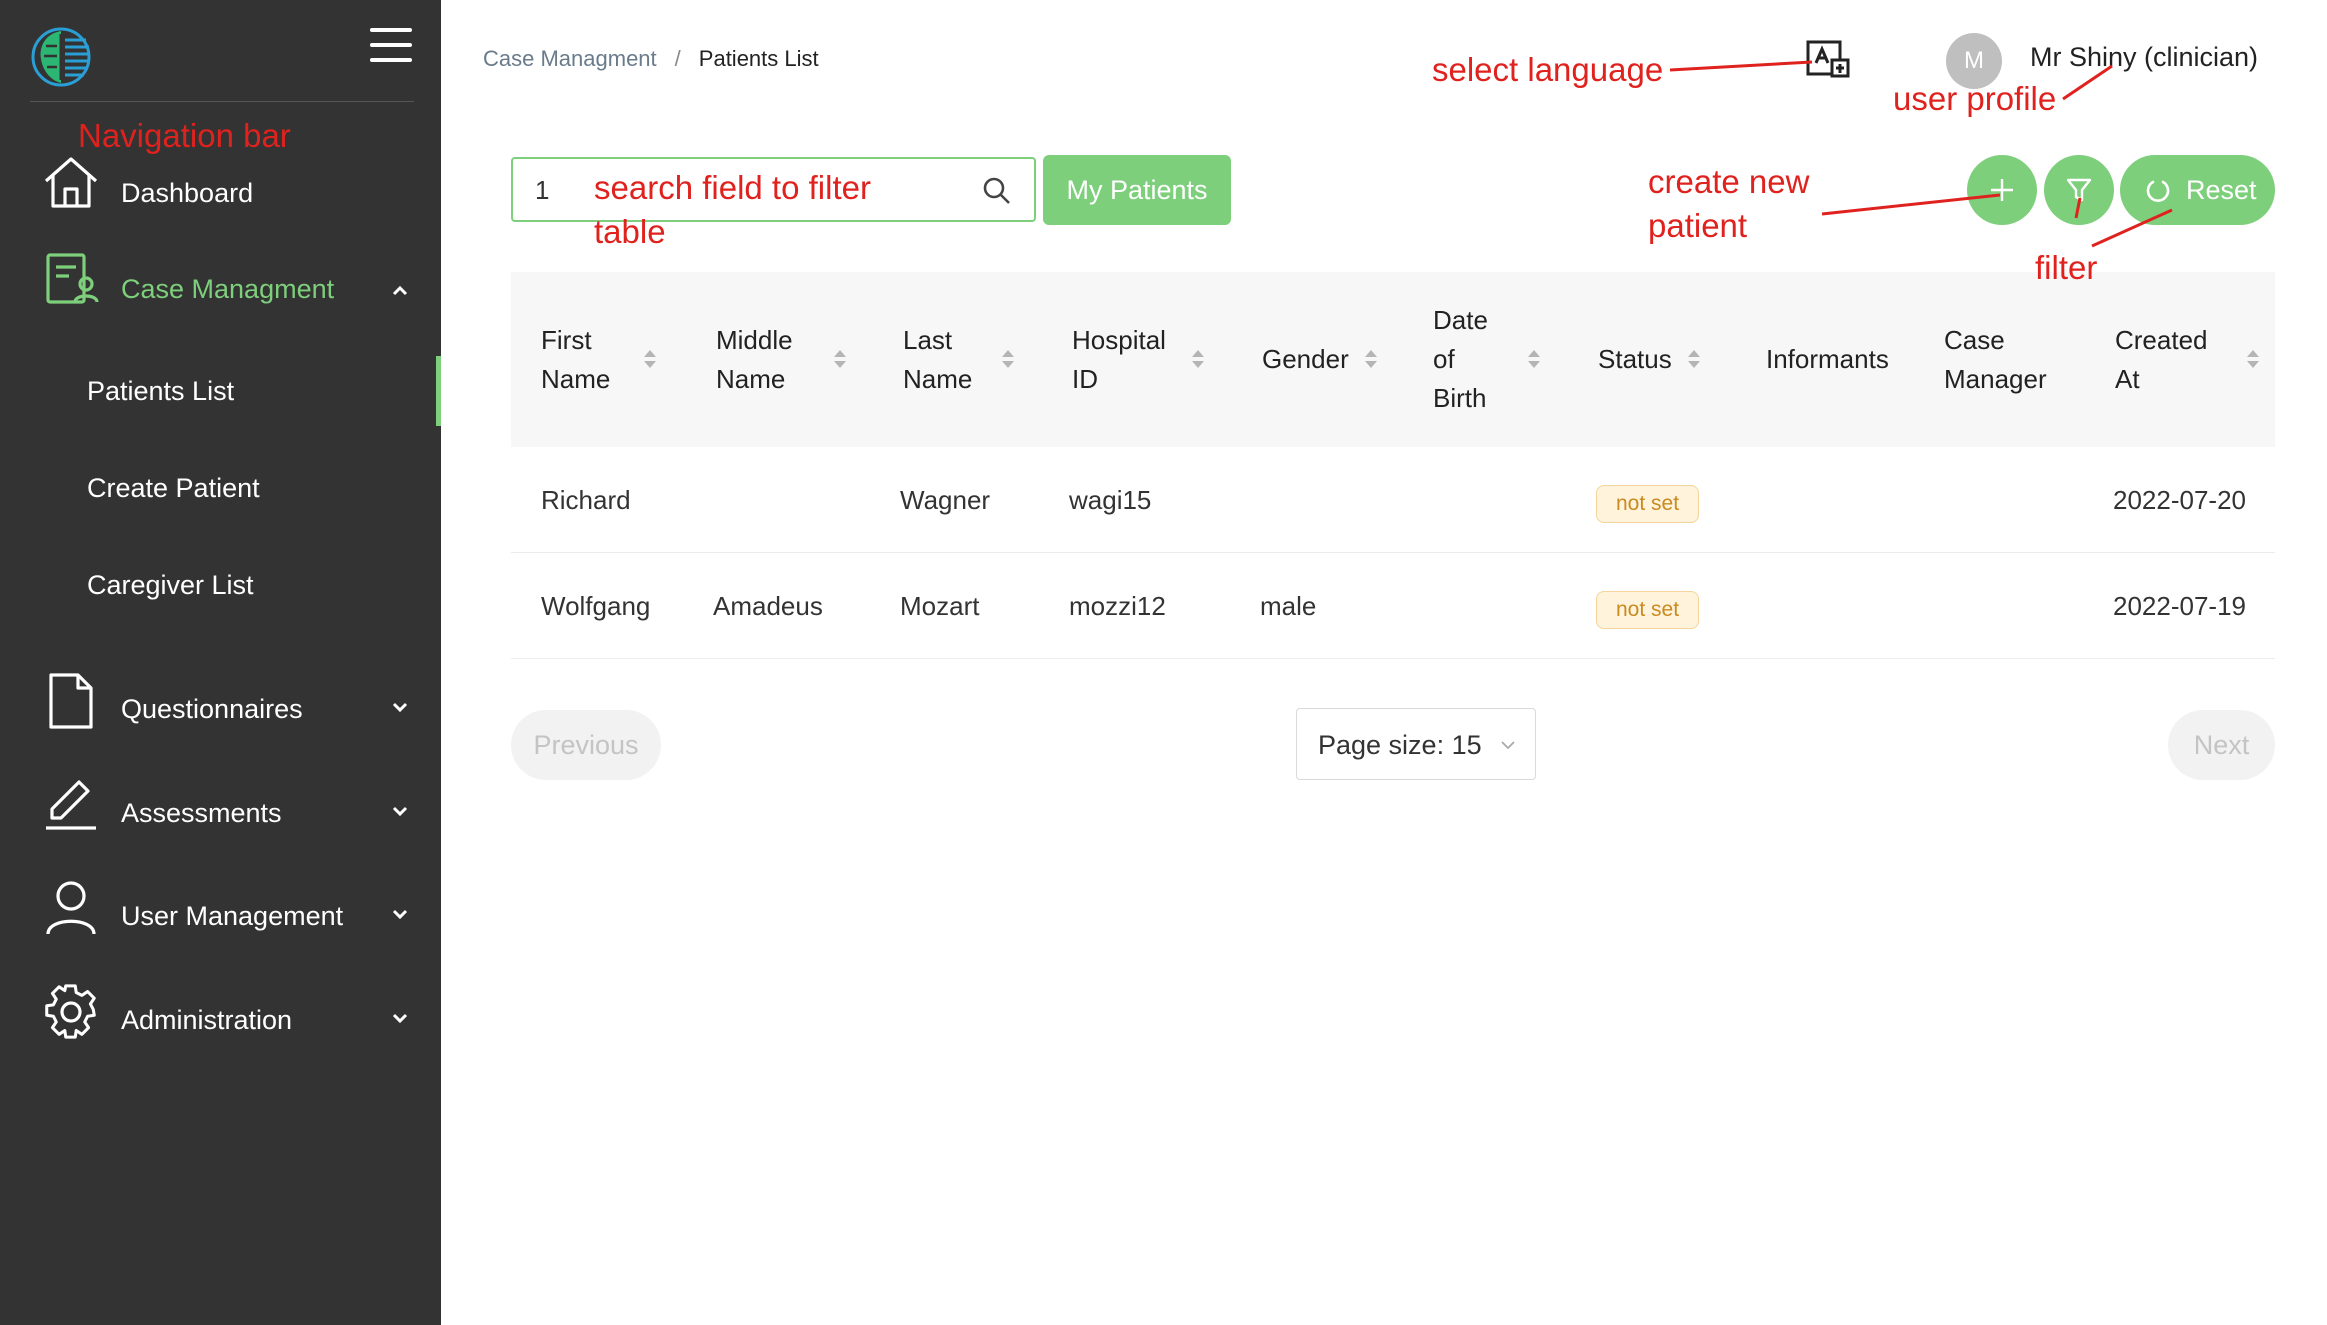 This screenshot has height=1325, width=2327. Describe the element at coordinates (187, 193) in the screenshot. I see `sidebar-item-label: Dashboard` at that location.